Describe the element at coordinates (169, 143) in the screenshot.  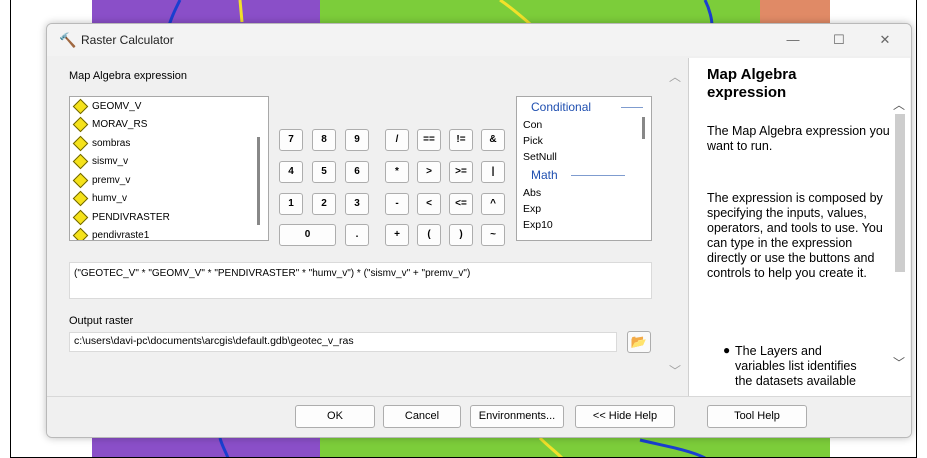
I see `list-item: sombras` at that location.